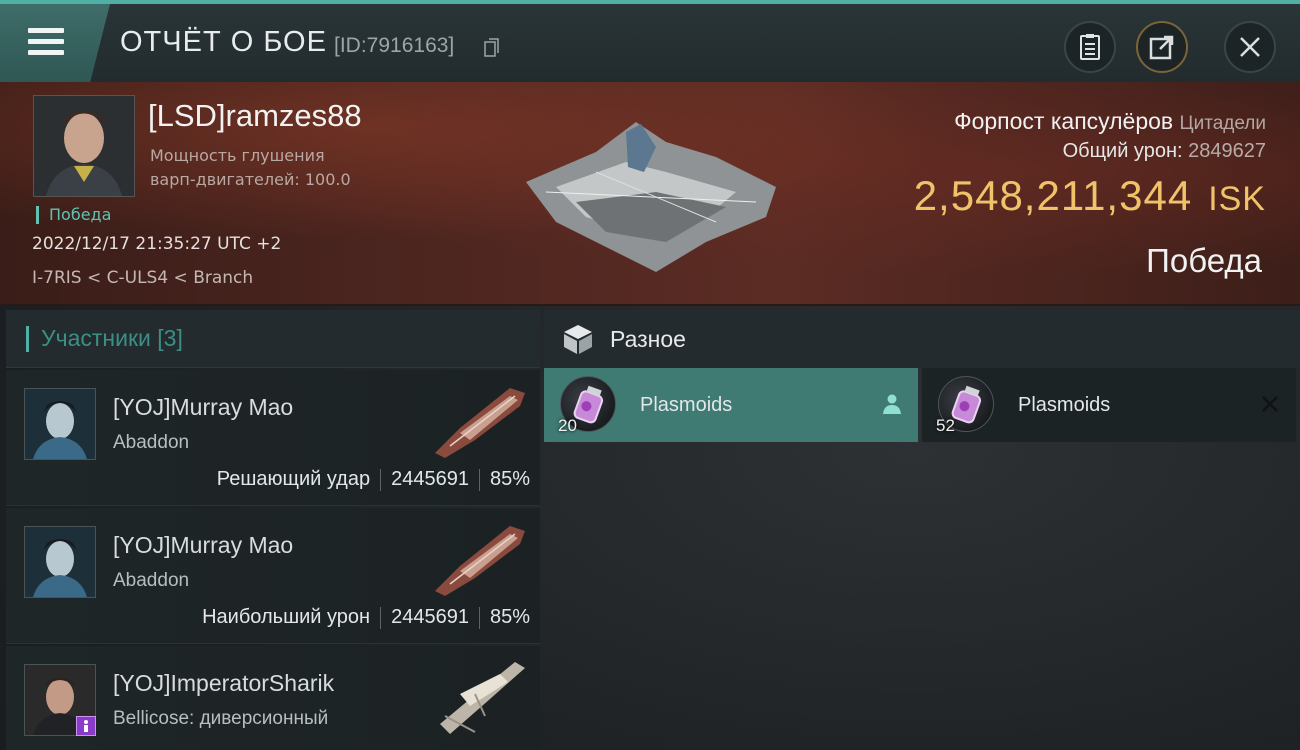 The image size is (1300, 750). What do you see at coordinates (280, 168) in the screenshot?
I see `victim-attribute: Мощность глушения варп-двигателей: 100.0` at bounding box center [280, 168].